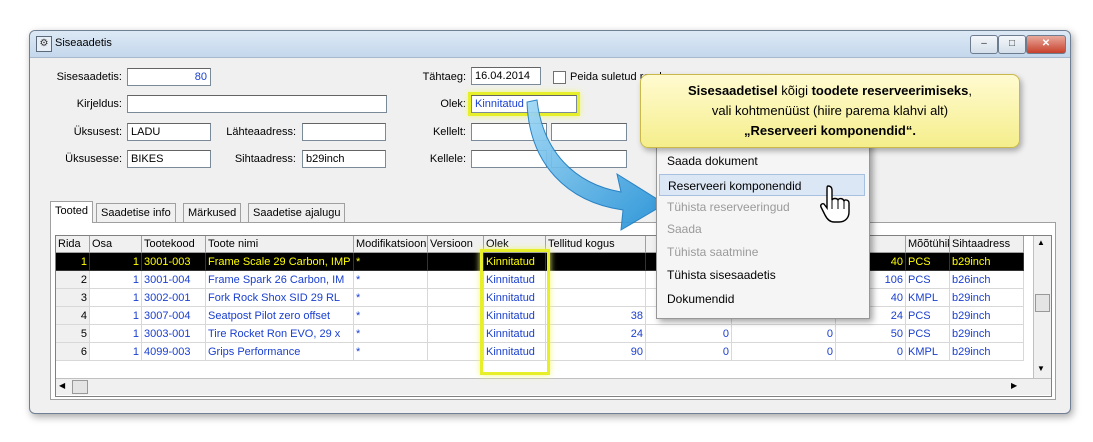 The width and height of the screenshot is (1093, 442). Describe the element at coordinates (456, 244) in the screenshot. I see `column-header-versioon: Versioon` at that location.